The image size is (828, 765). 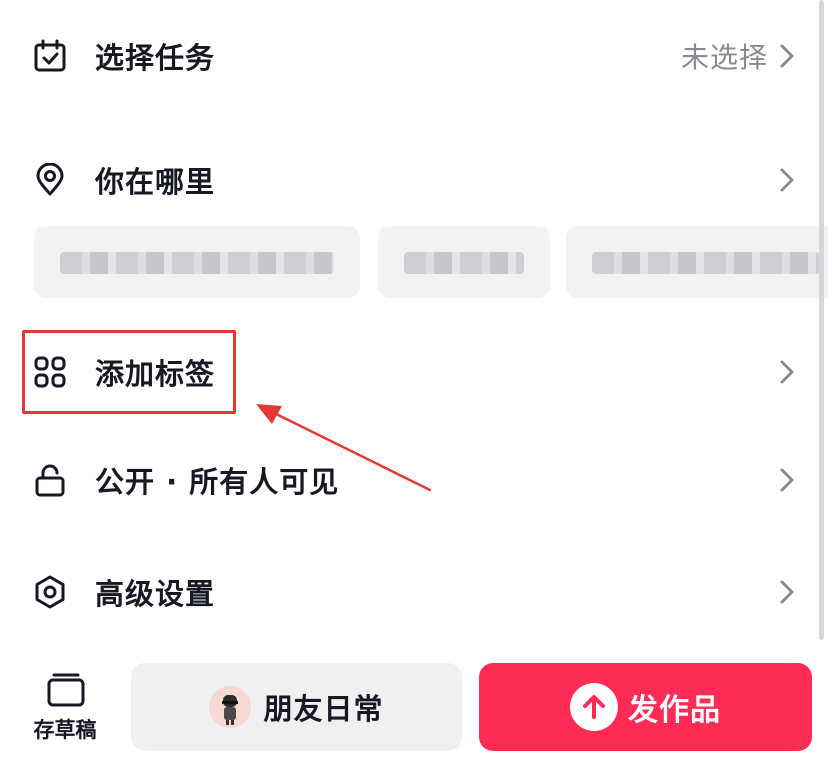 What do you see at coordinates (414, 372) in the screenshot?
I see `add-tags-row: 添加标签` at bounding box center [414, 372].